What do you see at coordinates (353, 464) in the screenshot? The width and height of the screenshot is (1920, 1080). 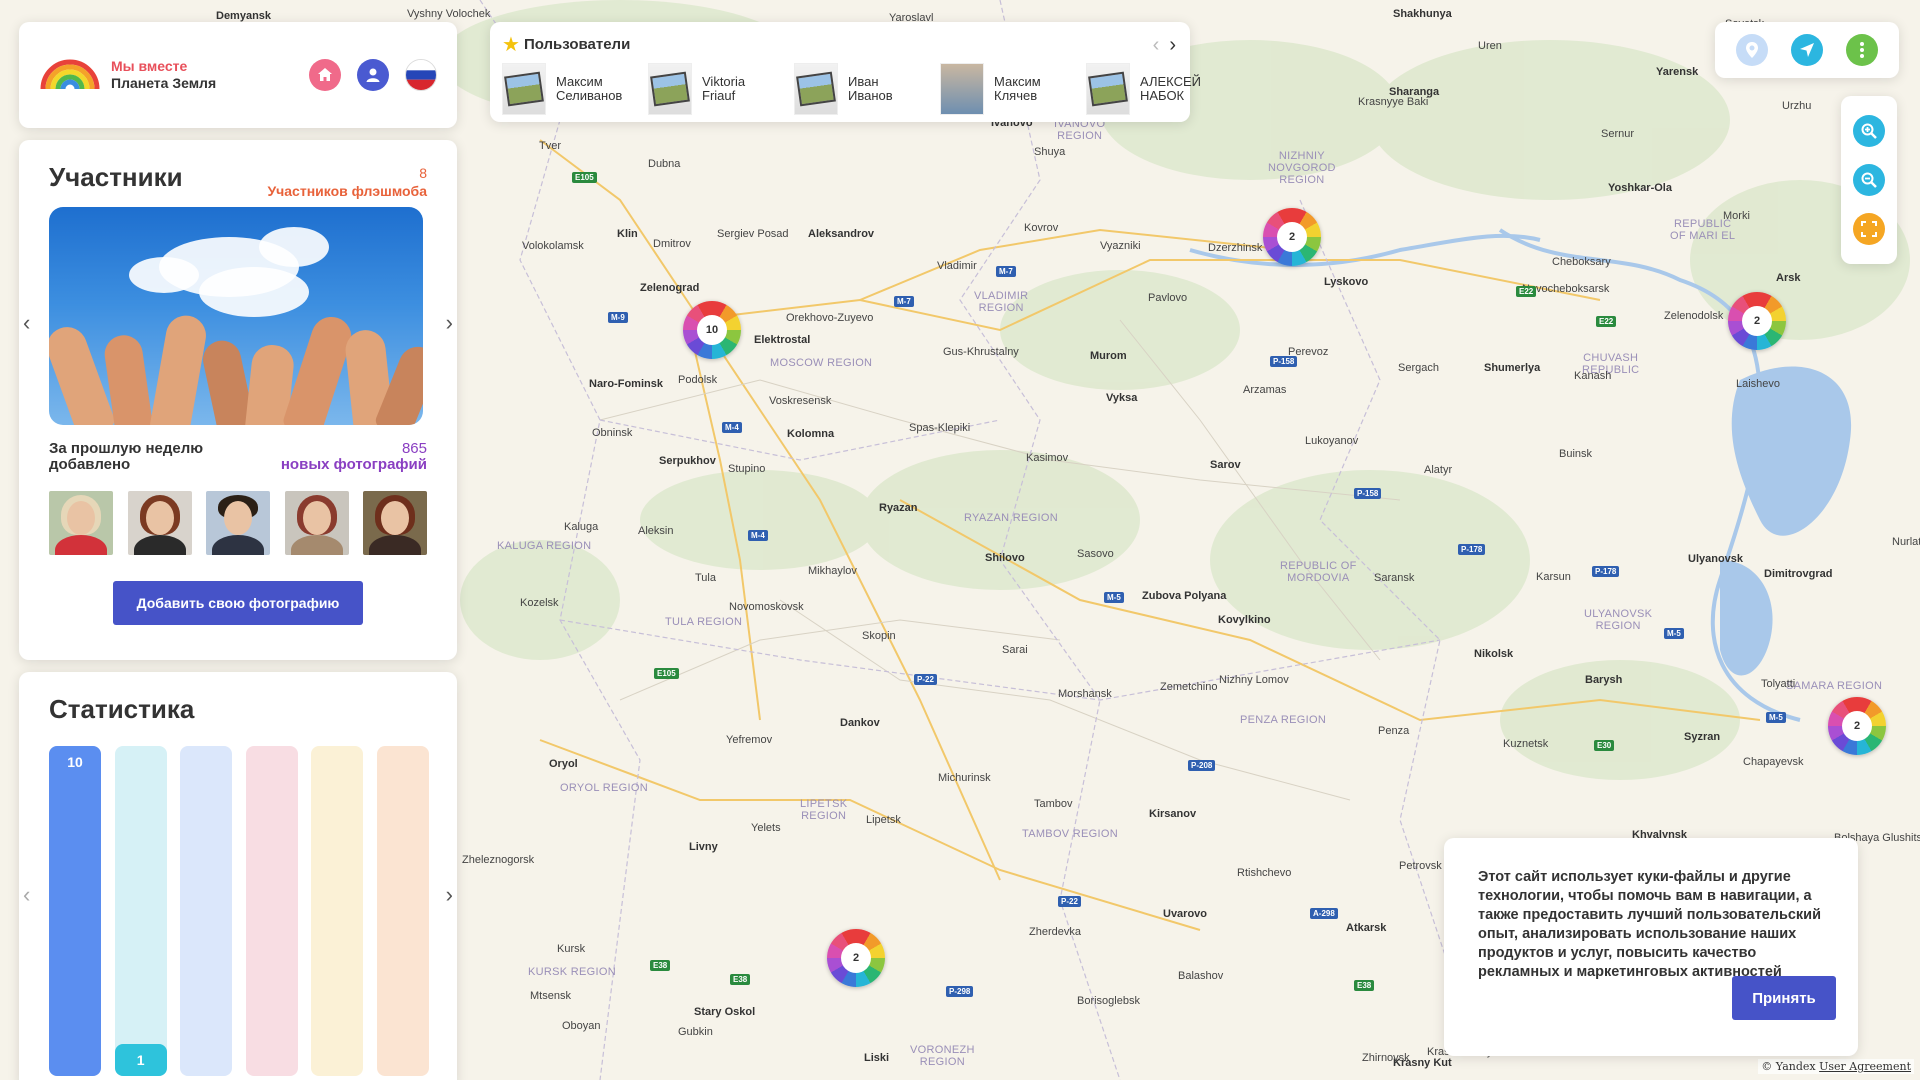 I see `new-photos-label: новых фотографий` at bounding box center [353, 464].